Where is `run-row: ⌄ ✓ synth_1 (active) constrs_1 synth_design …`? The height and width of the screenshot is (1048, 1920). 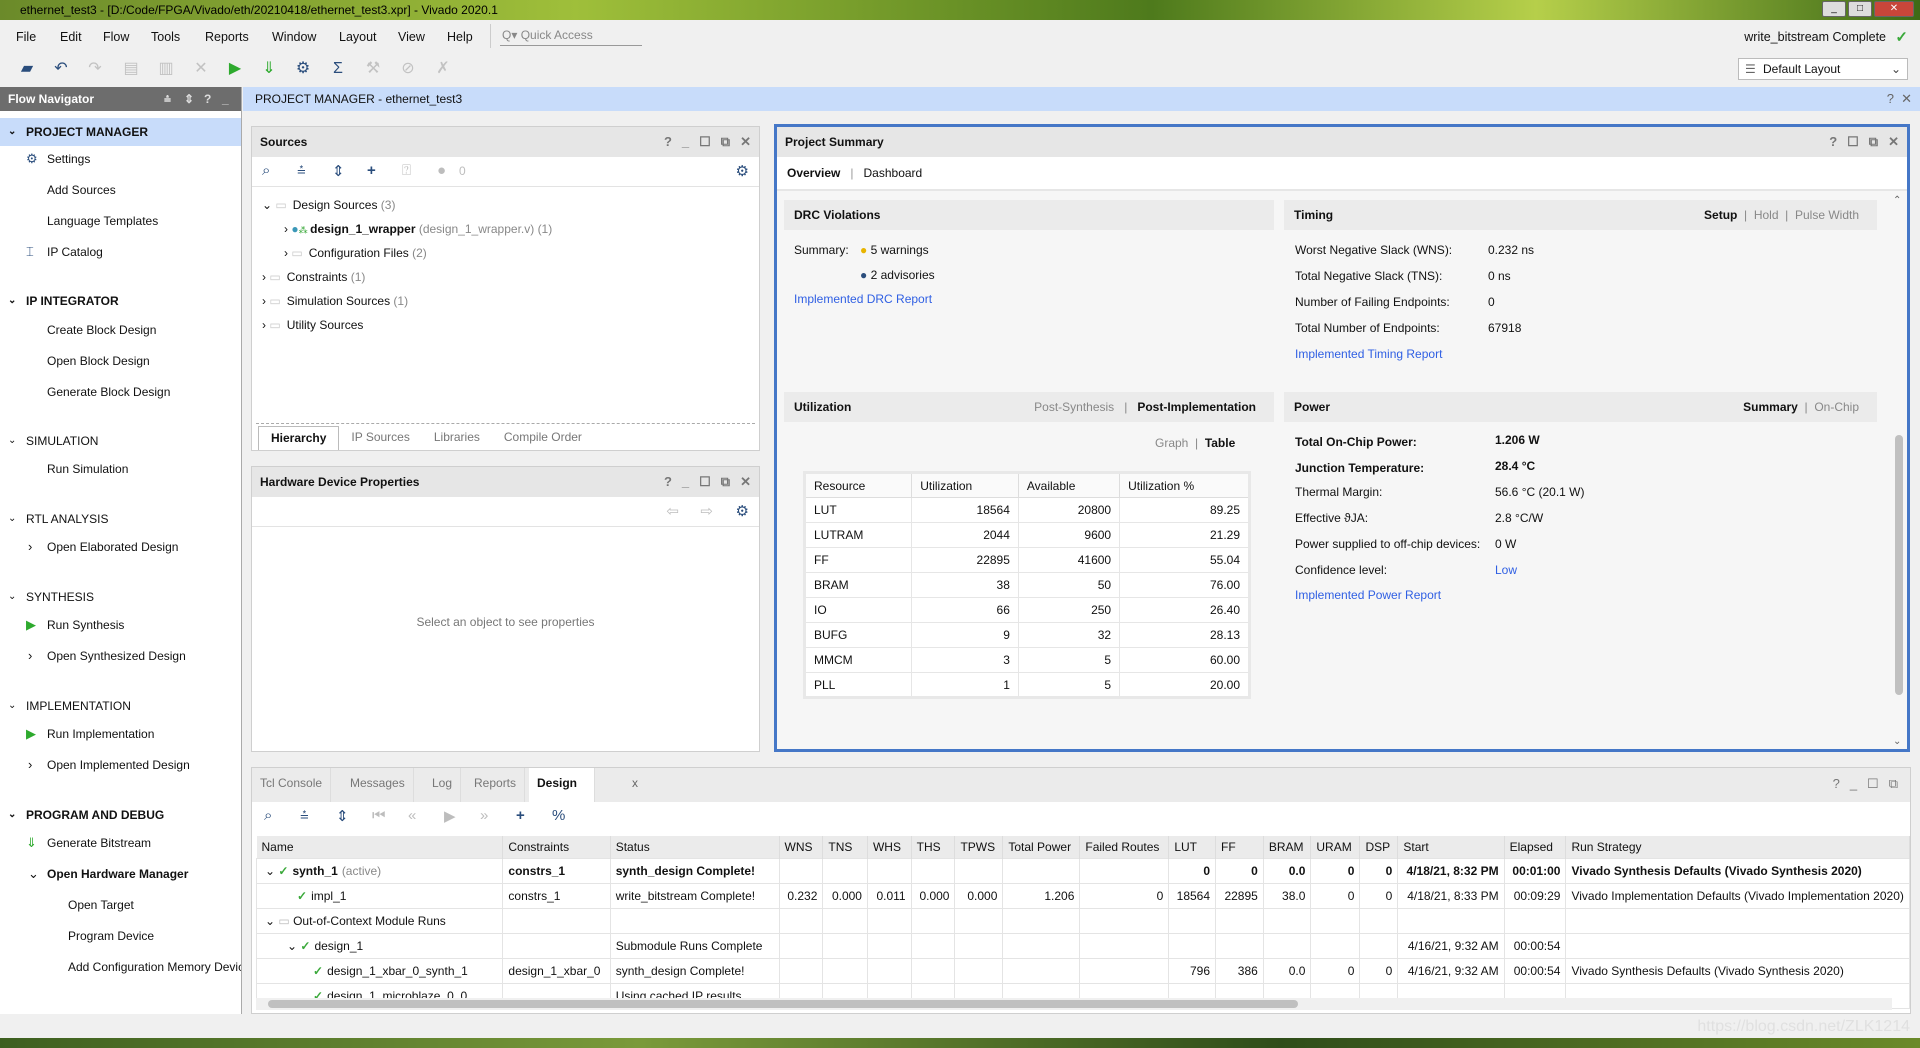 run-row: ⌄ ✓ synth_1 (active) constrs_1 synth_design … is located at coordinates (1082, 870).